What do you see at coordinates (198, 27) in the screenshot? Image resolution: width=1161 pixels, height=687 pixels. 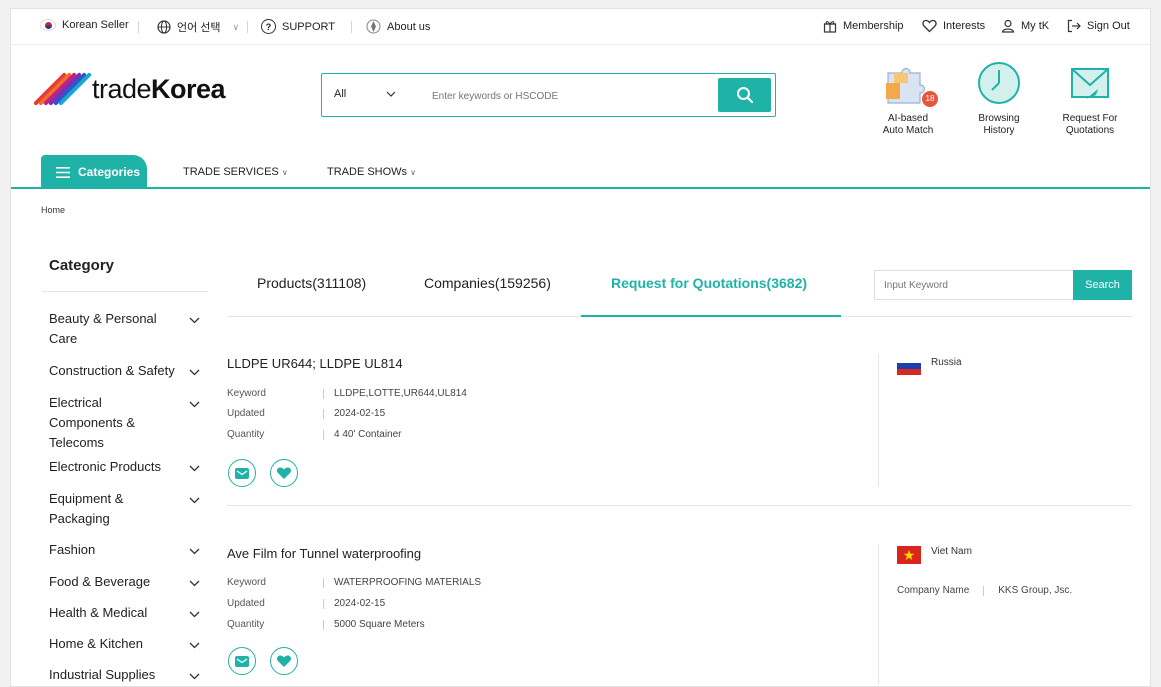 I see `language-select: 언어 선택 ∨` at bounding box center [198, 27].